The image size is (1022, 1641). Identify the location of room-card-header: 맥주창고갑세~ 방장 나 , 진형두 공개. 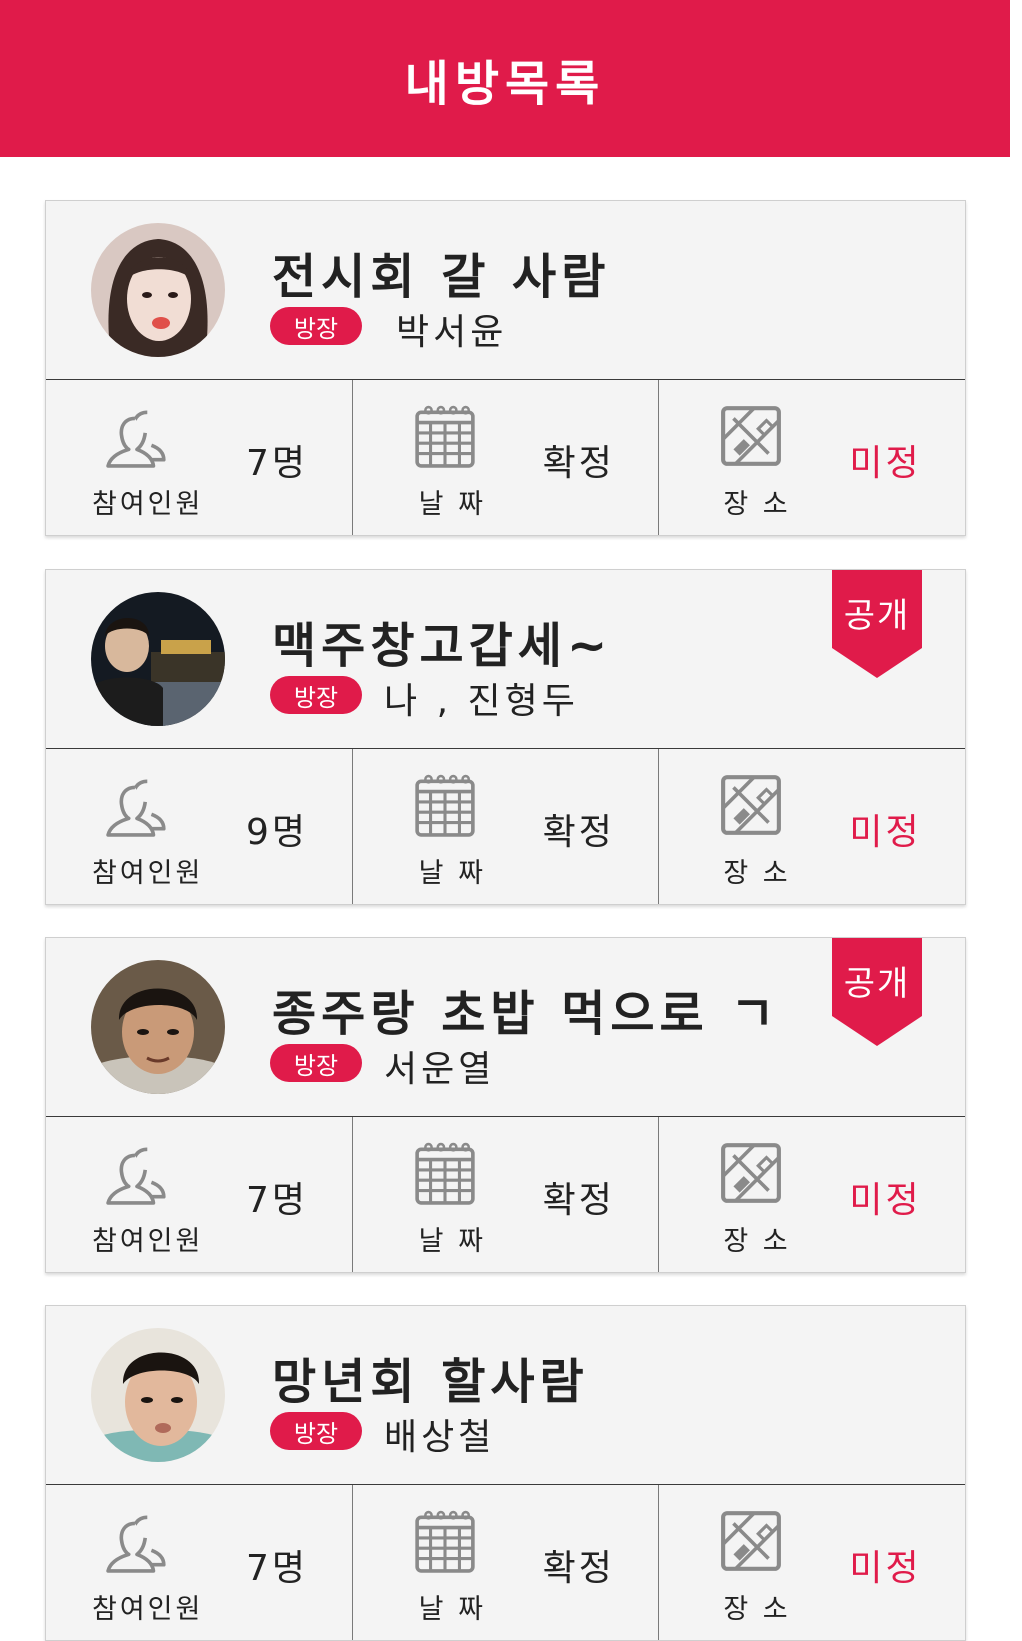
(505, 659).